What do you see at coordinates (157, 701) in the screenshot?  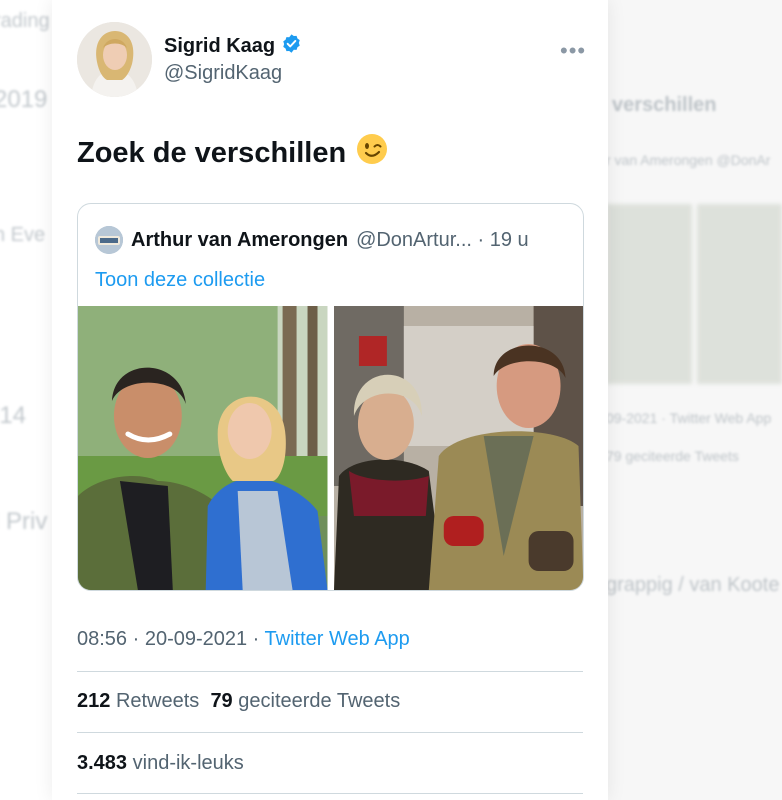 I see `retweets-label: Retweets` at bounding box center [157, 701].